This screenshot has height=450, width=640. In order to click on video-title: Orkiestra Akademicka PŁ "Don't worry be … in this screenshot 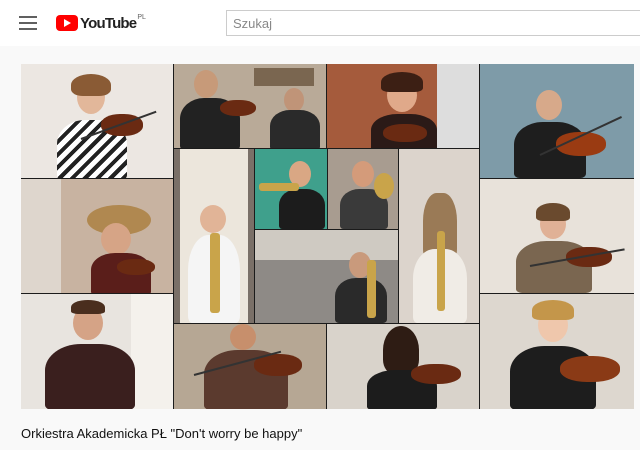, I will do `click(161, 433)`.